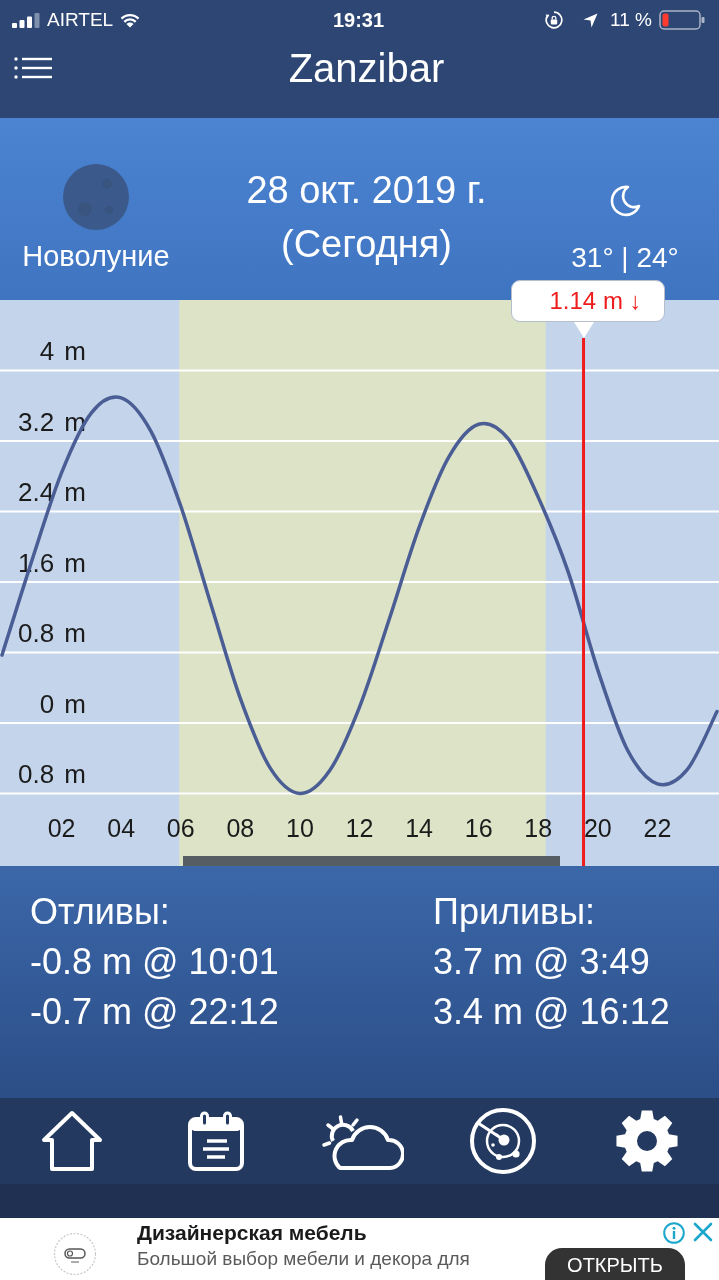  Describe the element at coordinates (240, 828) in the screenshot. I see `axis-label: 08` at that location.